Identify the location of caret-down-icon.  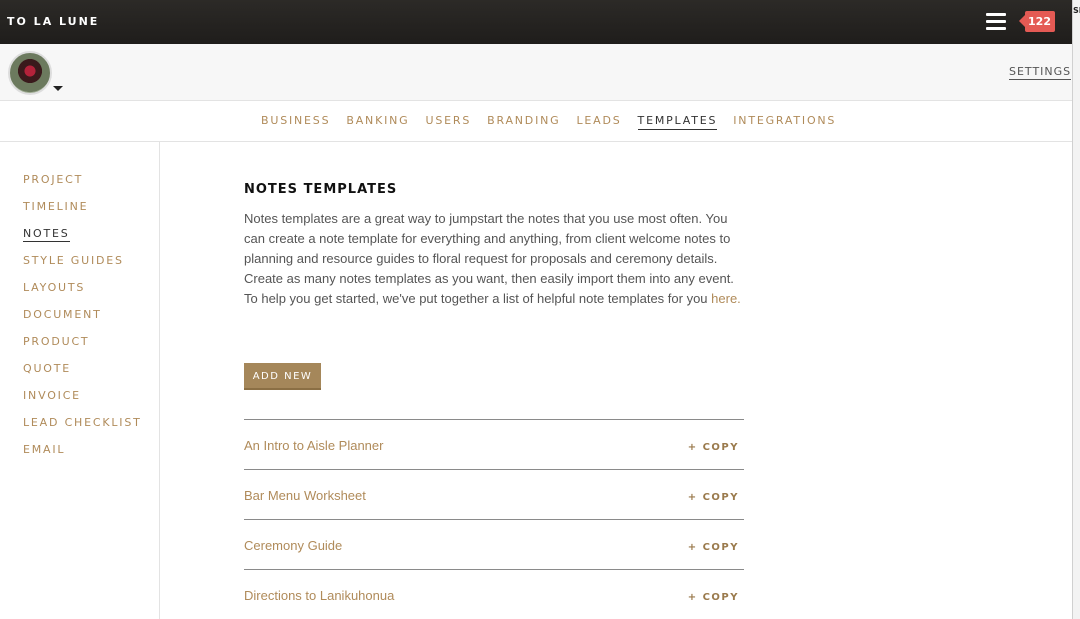
(58, 88).